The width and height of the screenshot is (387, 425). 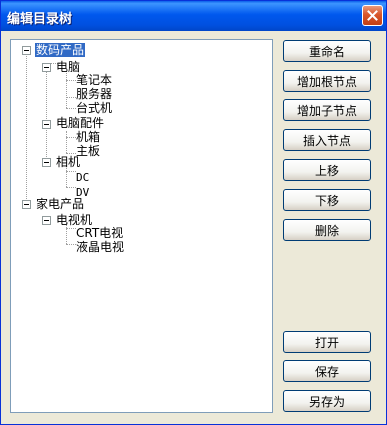 I want to click on save-button: 保存, so click(x=327, y=371).